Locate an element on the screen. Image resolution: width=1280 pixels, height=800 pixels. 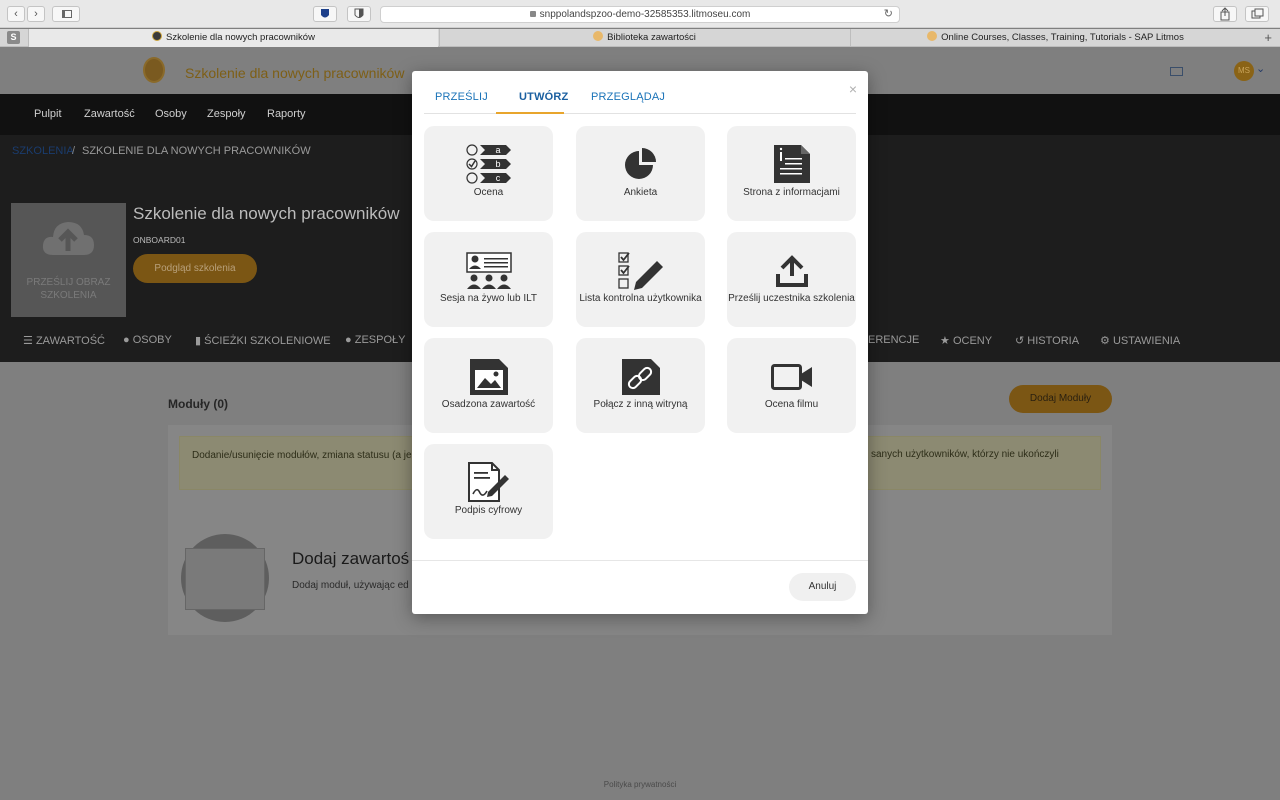
tile-strona-z-informacjami: Strona z informacjami is located at coordinates (791, 173).